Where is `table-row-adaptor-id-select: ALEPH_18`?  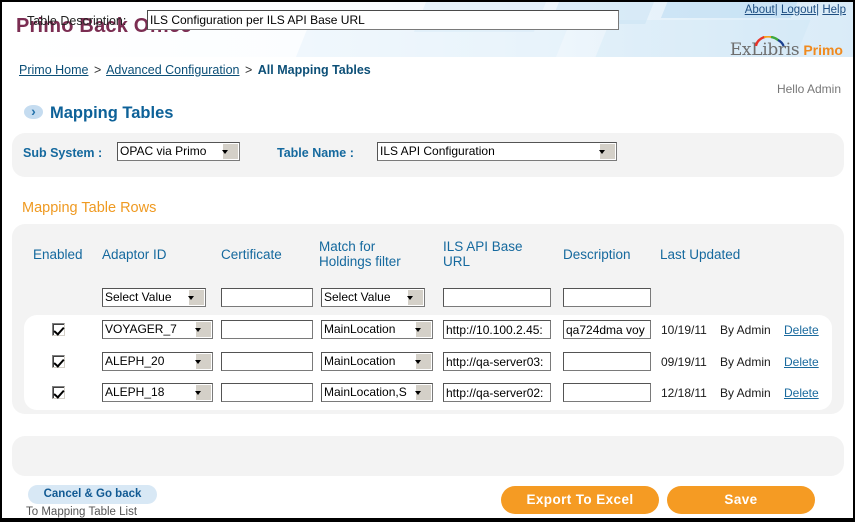 table-row-adaptor-id-select: ALEPH_18 is located at coordinates (157, 392).